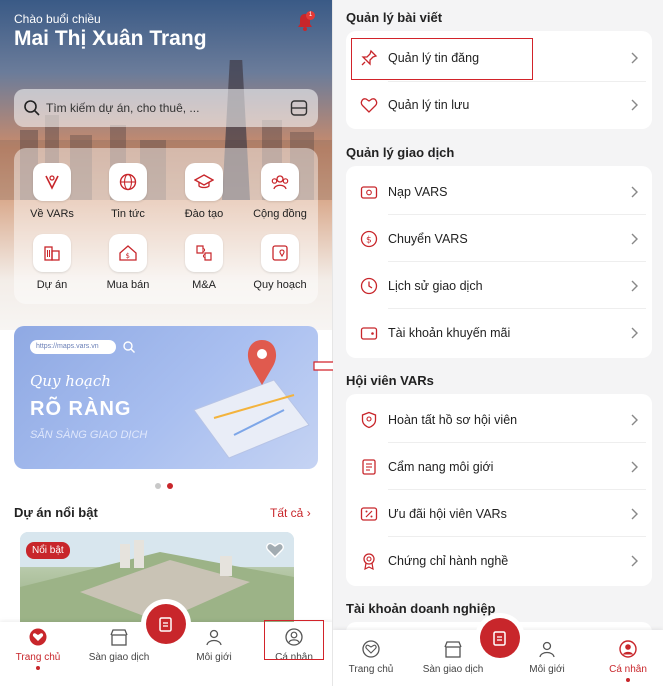 Image resolution: width=663 pixels, height=686 pixels. I want to click on menu-row-license: Chứng chỉ hành nghề, so click(499, 561).